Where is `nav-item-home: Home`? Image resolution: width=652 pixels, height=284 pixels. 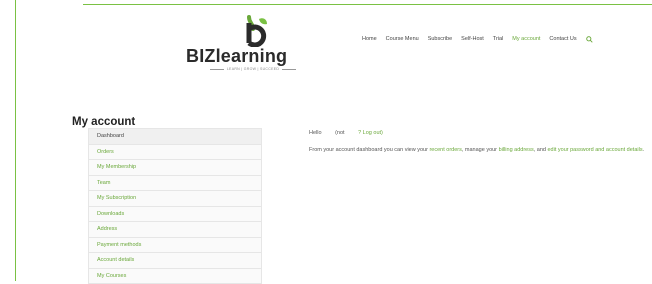
nav-item-home: Home is located at coordinates (369, 39).